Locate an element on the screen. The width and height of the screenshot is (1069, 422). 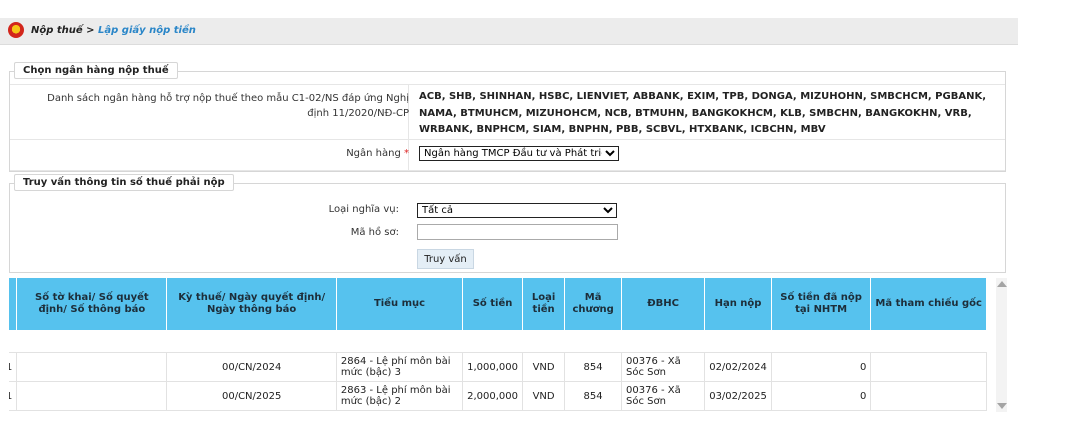
obligation-select: Tất cả is located at coordinates (517, 210).